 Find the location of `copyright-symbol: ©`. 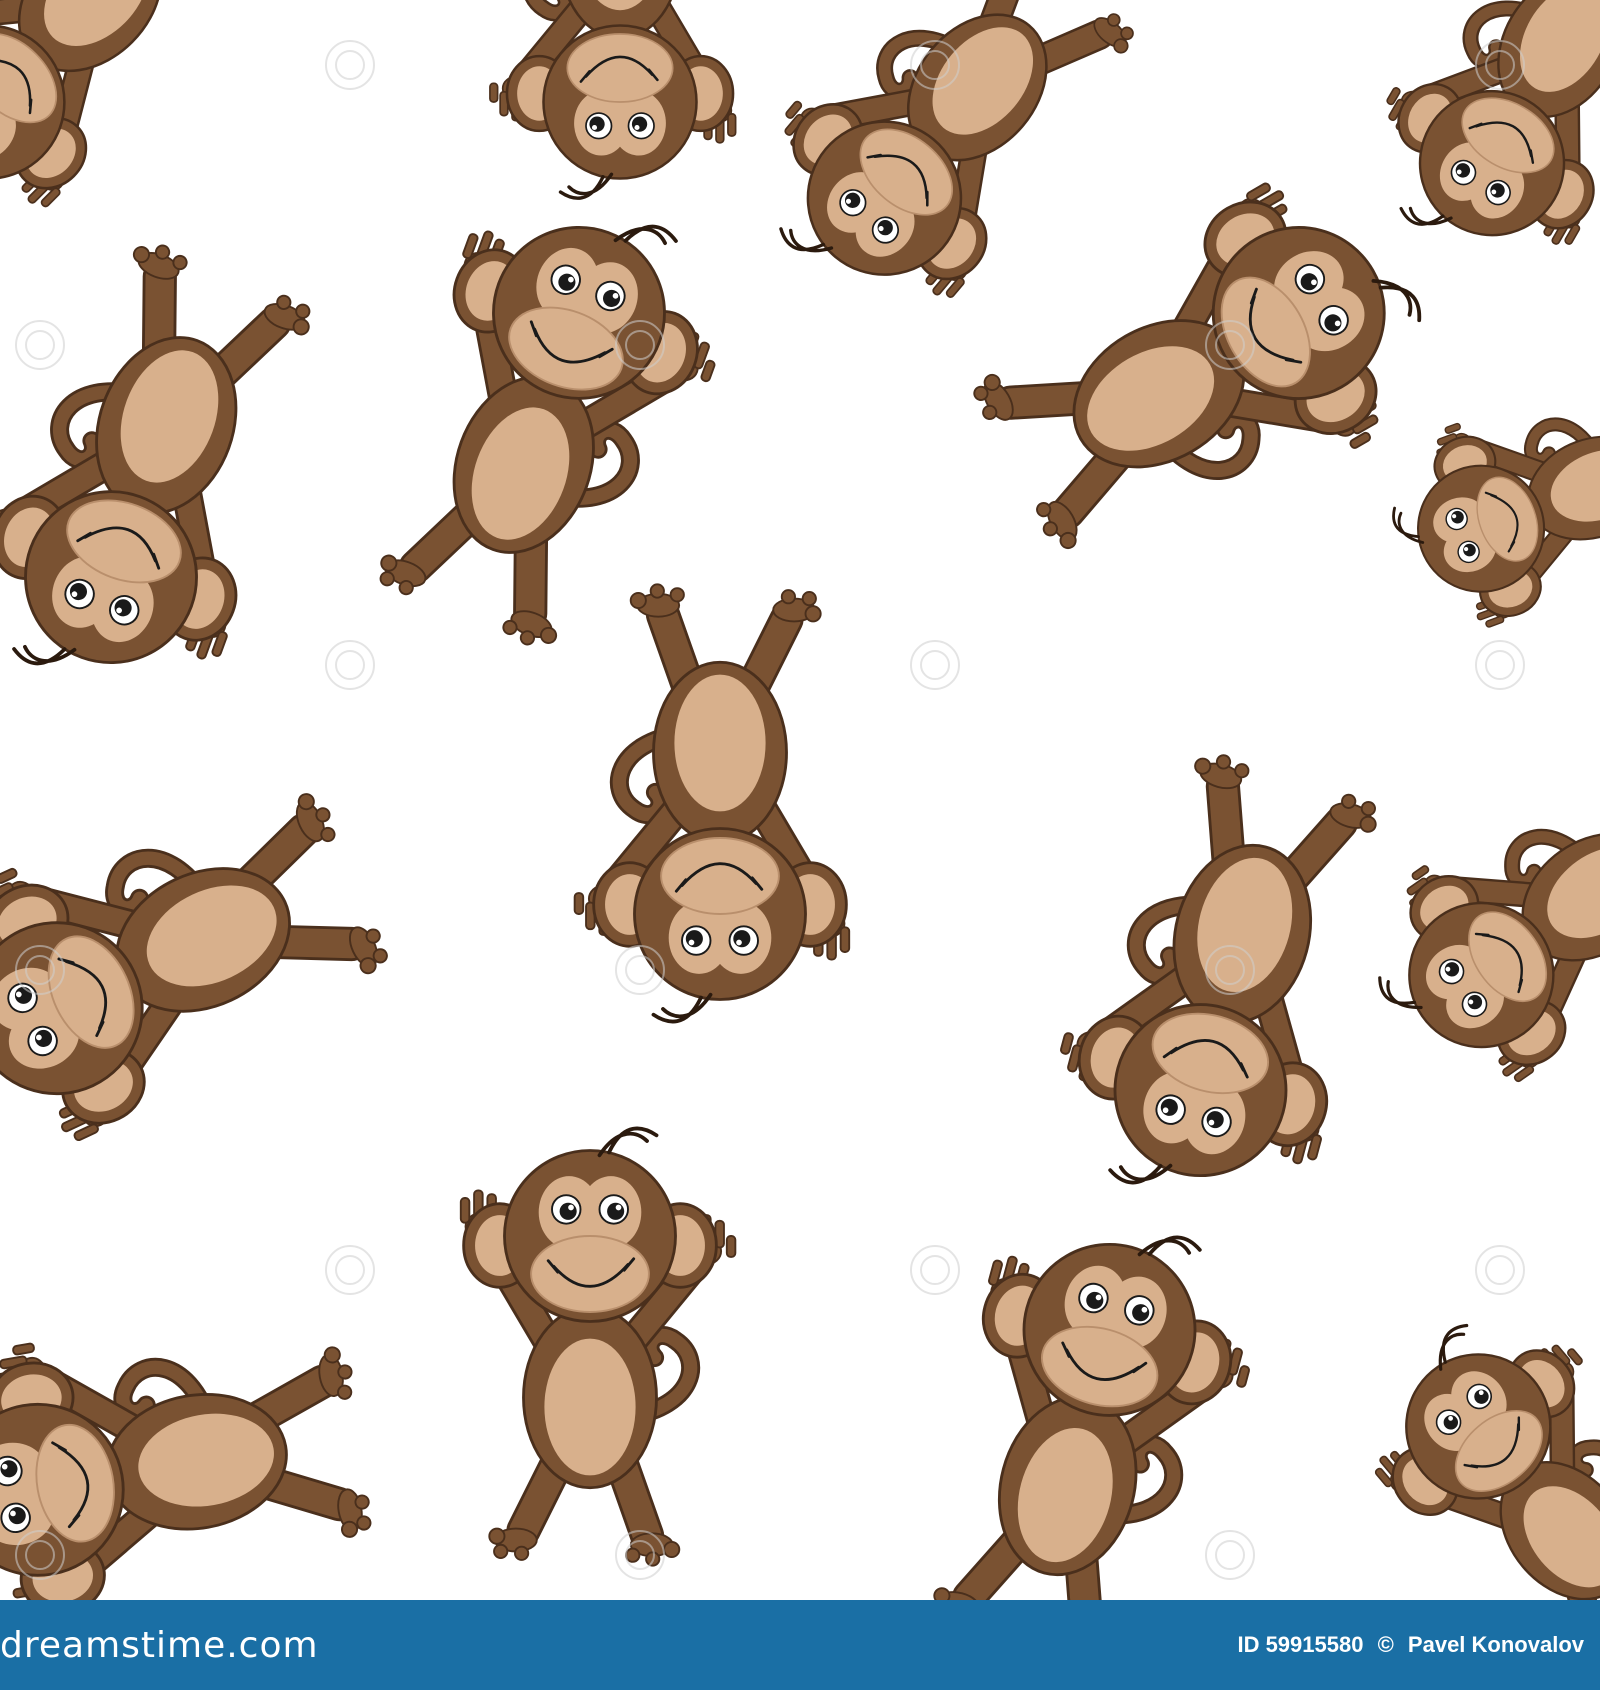

copyright-symbol: © is located at coordinates (1385, 1644).